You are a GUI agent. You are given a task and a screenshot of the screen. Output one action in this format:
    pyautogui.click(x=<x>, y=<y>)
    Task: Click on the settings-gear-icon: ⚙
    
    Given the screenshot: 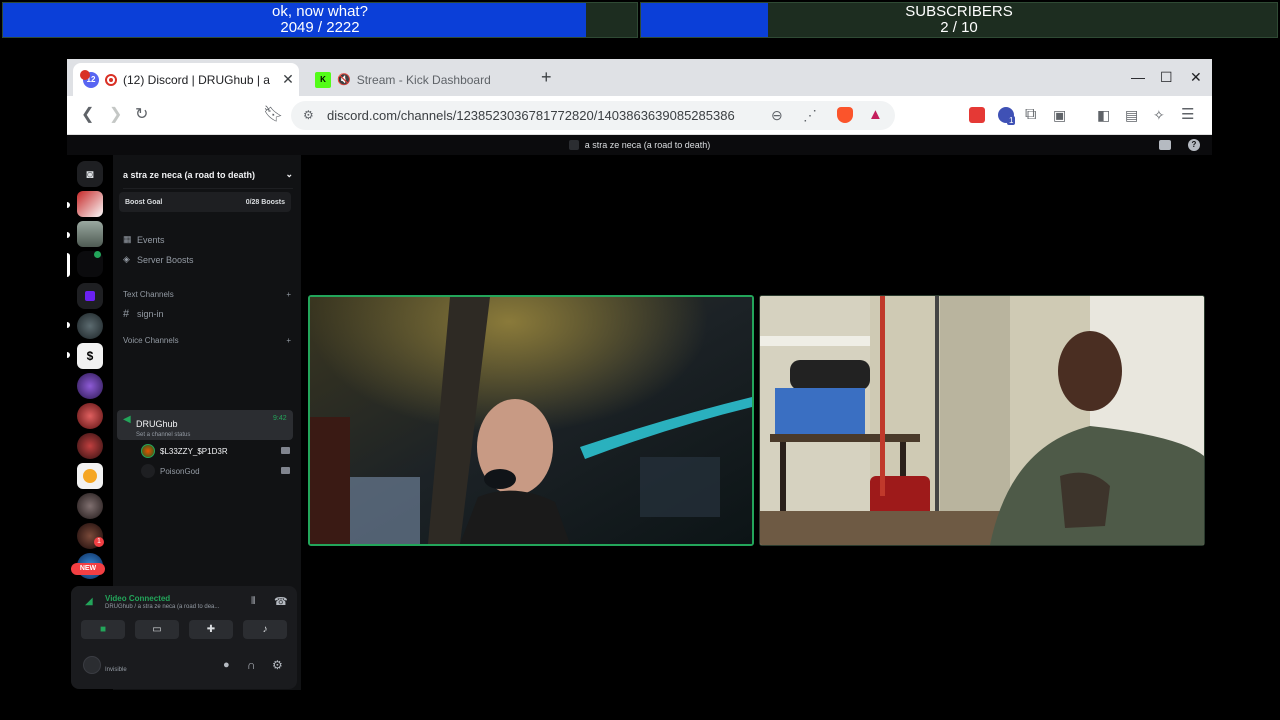 What is the action you would take?
    pyautogui.click(x=277, y=665)
    